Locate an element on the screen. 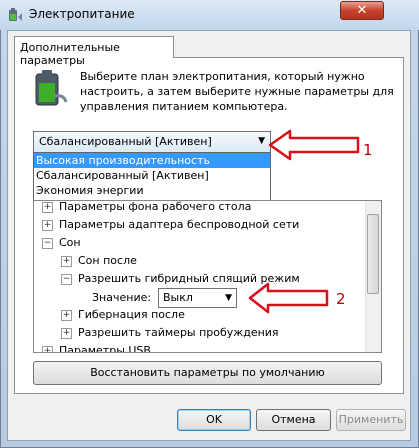 The image size is (419, 448). window-title: Электропитание is located at coordinates (82, 14).